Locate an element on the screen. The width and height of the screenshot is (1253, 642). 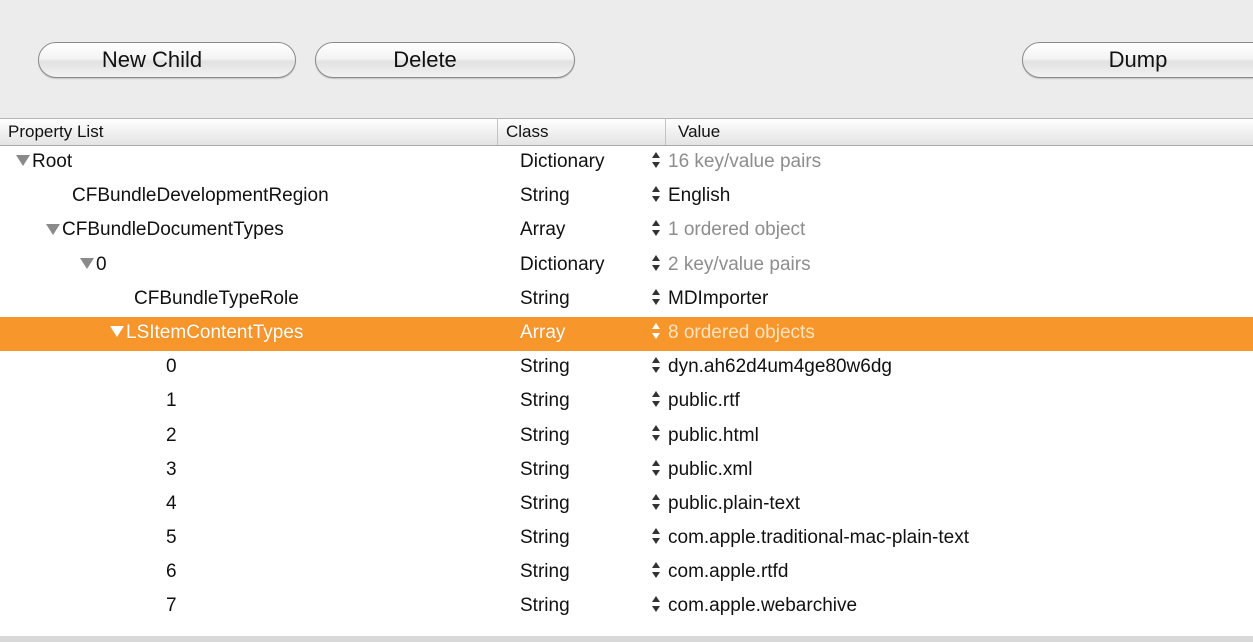
table-row: CFBundleDevelopmentRegion String English is located at coordinates (626, 197).